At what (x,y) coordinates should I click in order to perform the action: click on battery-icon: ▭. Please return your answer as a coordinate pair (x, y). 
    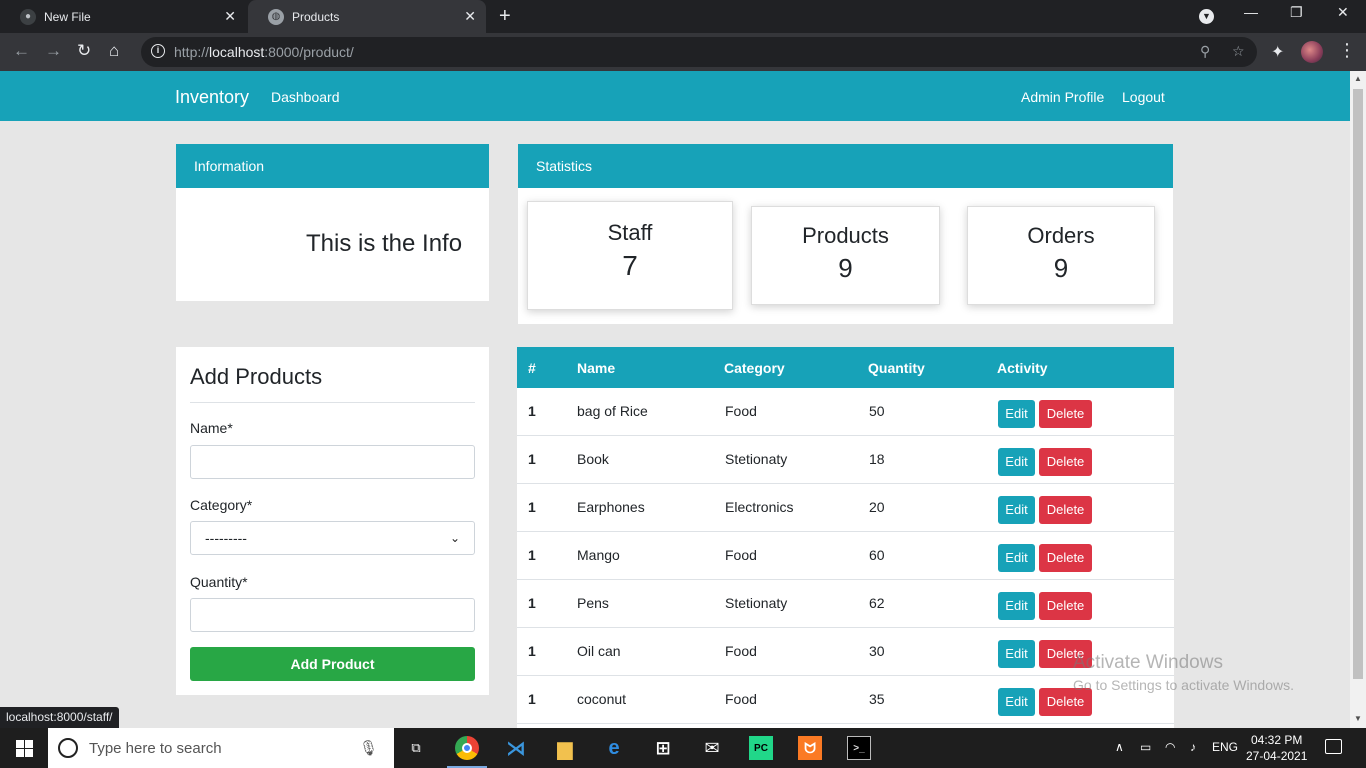
    Looking at the image, I should click on (1145, 747).